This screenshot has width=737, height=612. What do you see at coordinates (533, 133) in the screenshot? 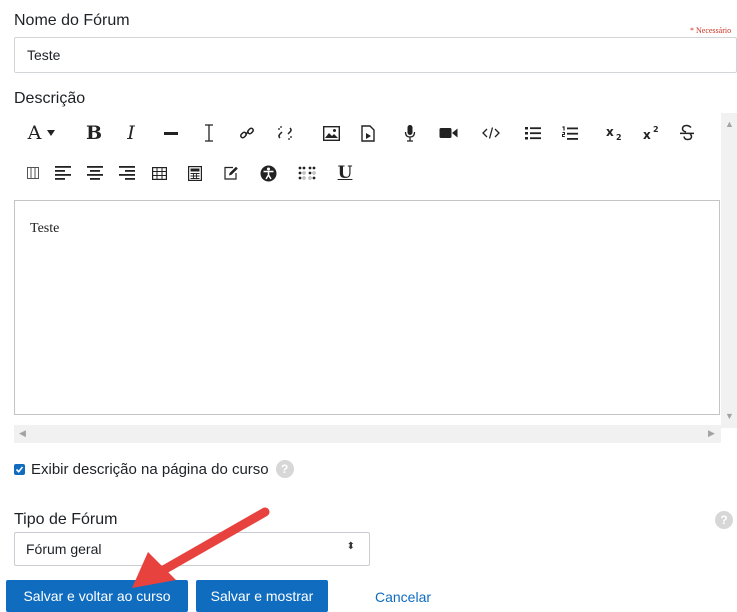
I see `bullet-list-icon` at bounding box center [533, 133].